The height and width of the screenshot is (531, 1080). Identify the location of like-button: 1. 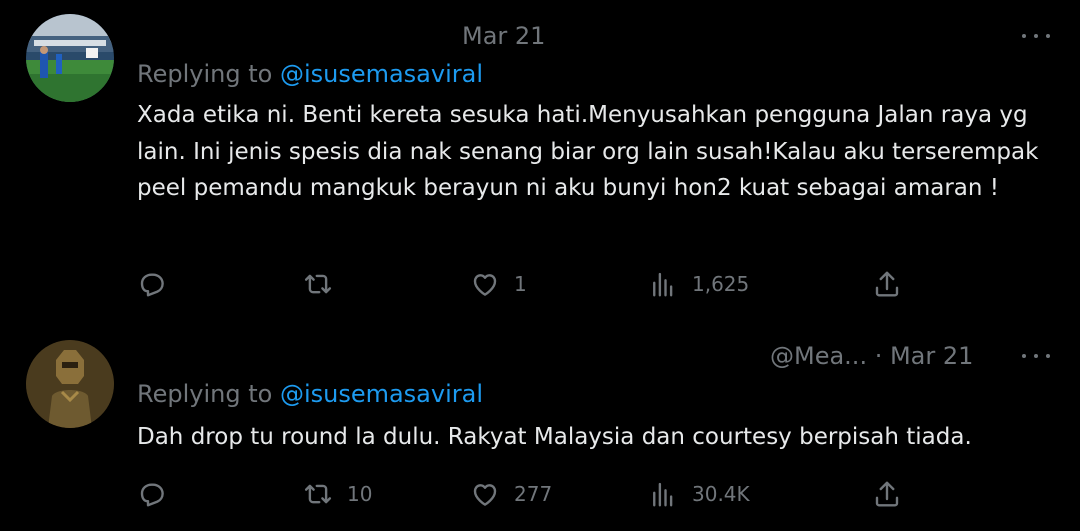
(498, 284).